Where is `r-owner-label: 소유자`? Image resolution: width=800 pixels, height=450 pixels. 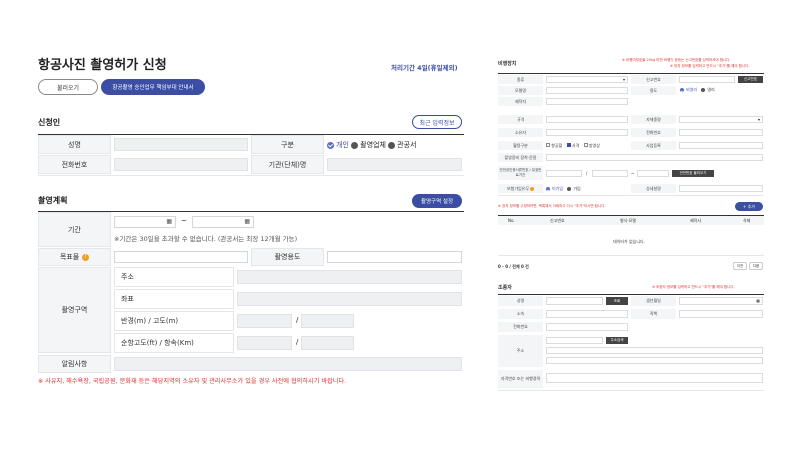 r-owner-label: 소유자 is located at coordinates (520, 132).